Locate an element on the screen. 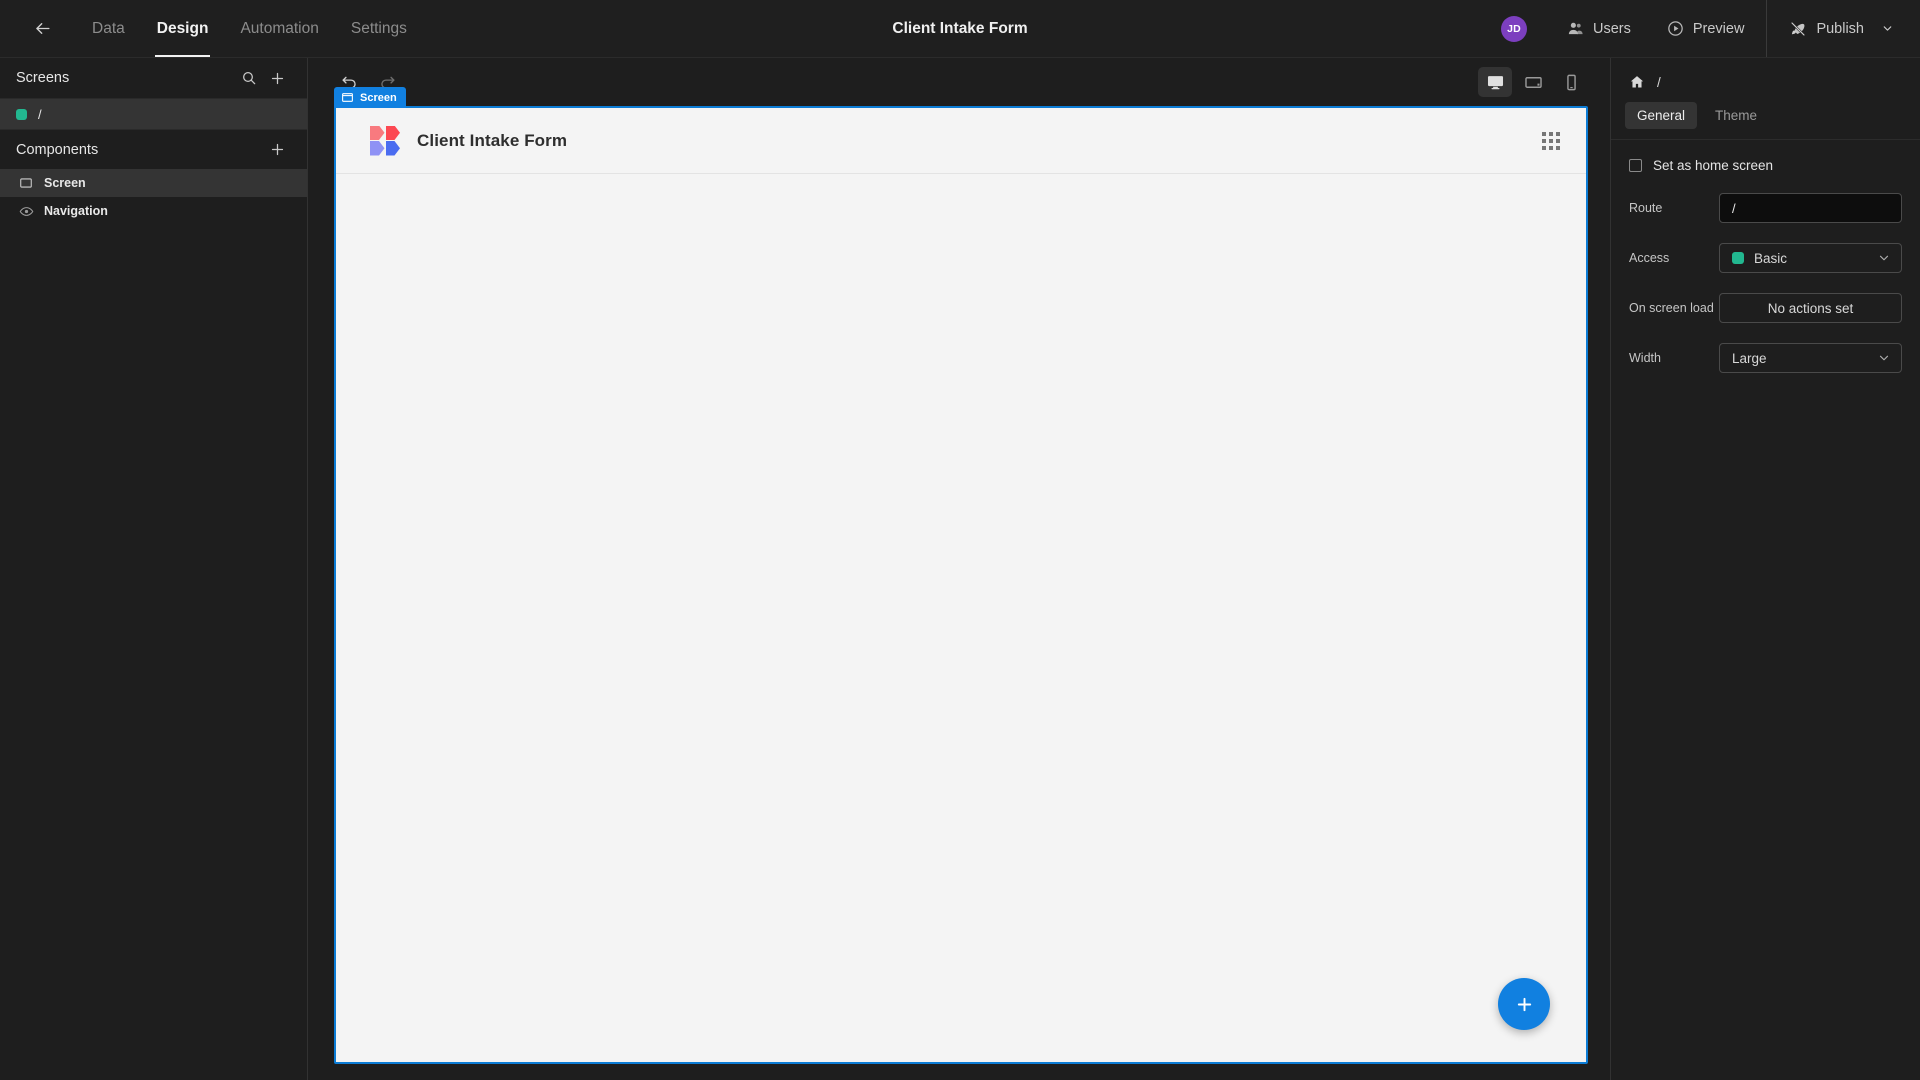 The height and width of the screenshot is (1080, 1920). publish-label: Publish is located at coordinates (1840, 28).